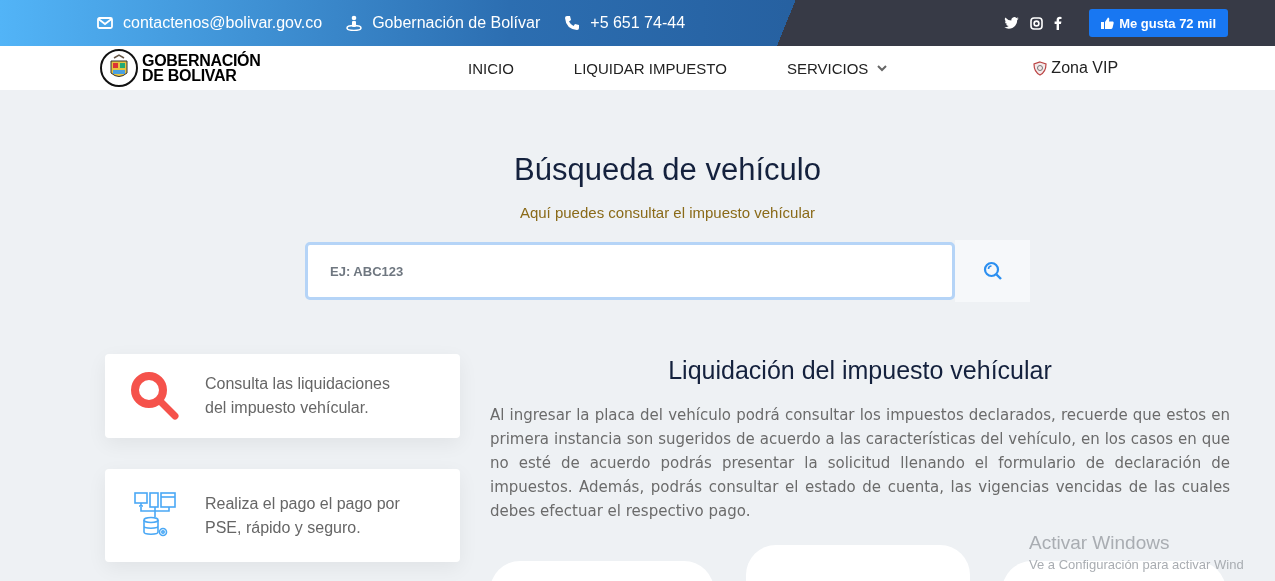 Image resolution: width=1275 pixels, height=581 pixels. What do you see at coordinates (201, 68) in the screenshot?
I see `logo-text: GOBERNACIÓN DE BOLIVAR` at bounding box center [201, 68].